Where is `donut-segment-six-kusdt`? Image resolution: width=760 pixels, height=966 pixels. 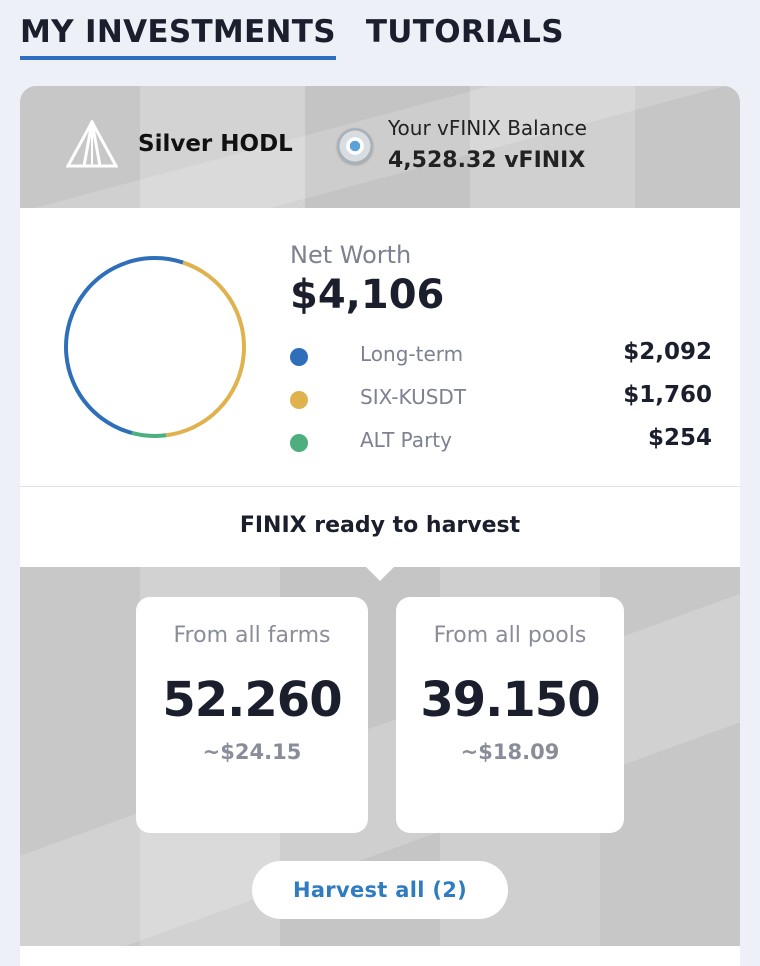 donut-segment-six-kusdt is located at coordinates (206, 349).